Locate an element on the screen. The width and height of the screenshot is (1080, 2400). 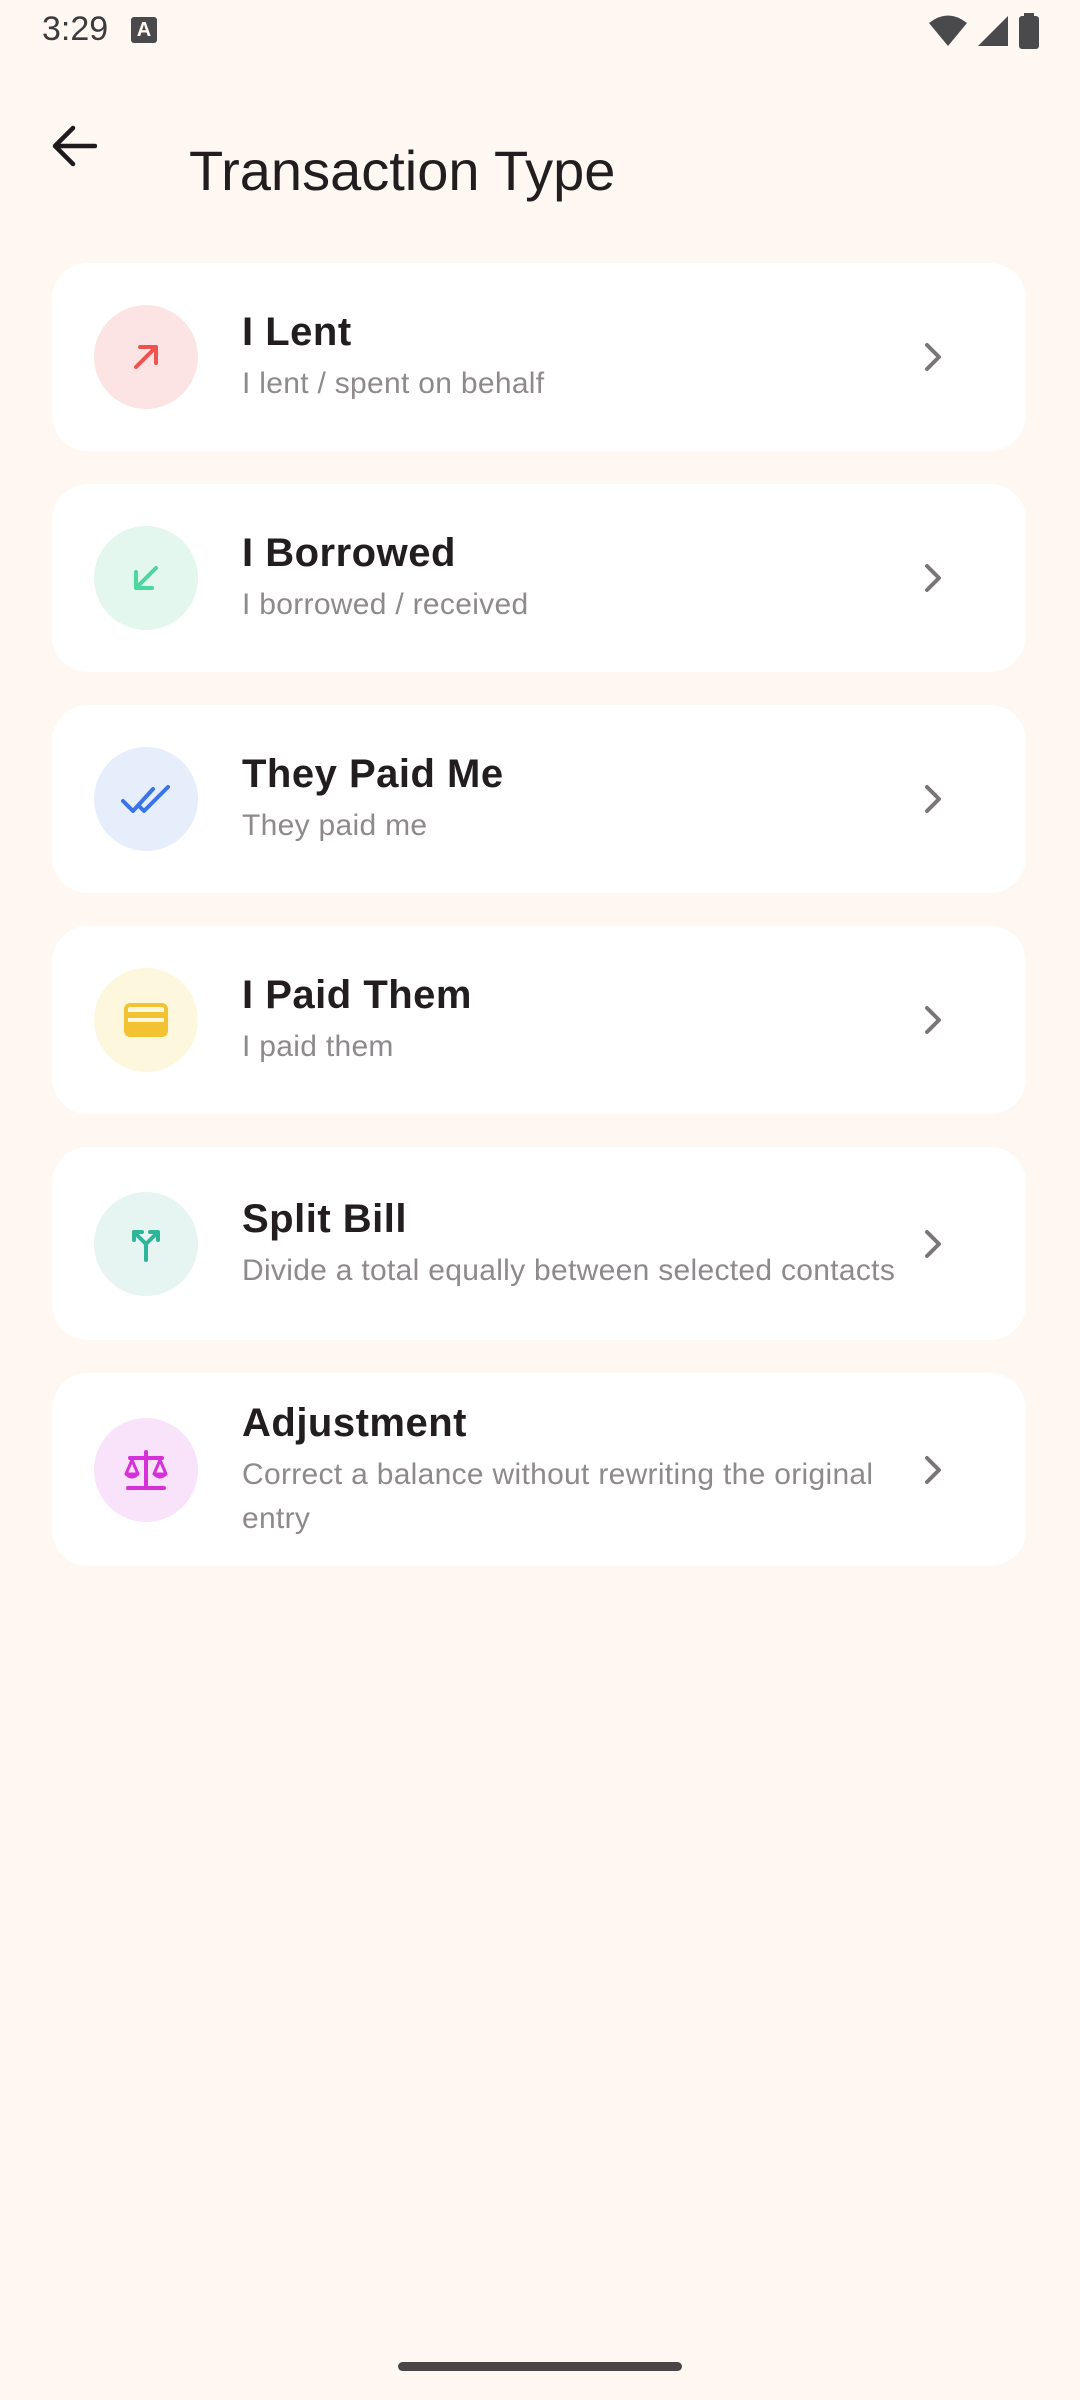
status-bar: 3:29 A is located at coordinates (540, 31).